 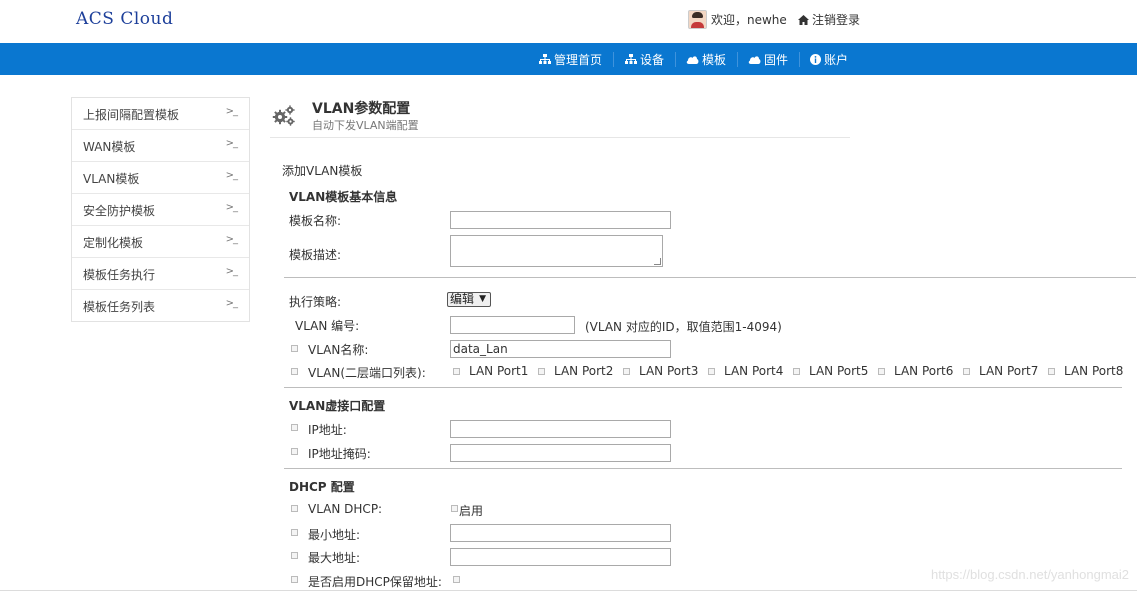 I want to click on app-logo: ACS Cloud, so click(x=124, y=19).